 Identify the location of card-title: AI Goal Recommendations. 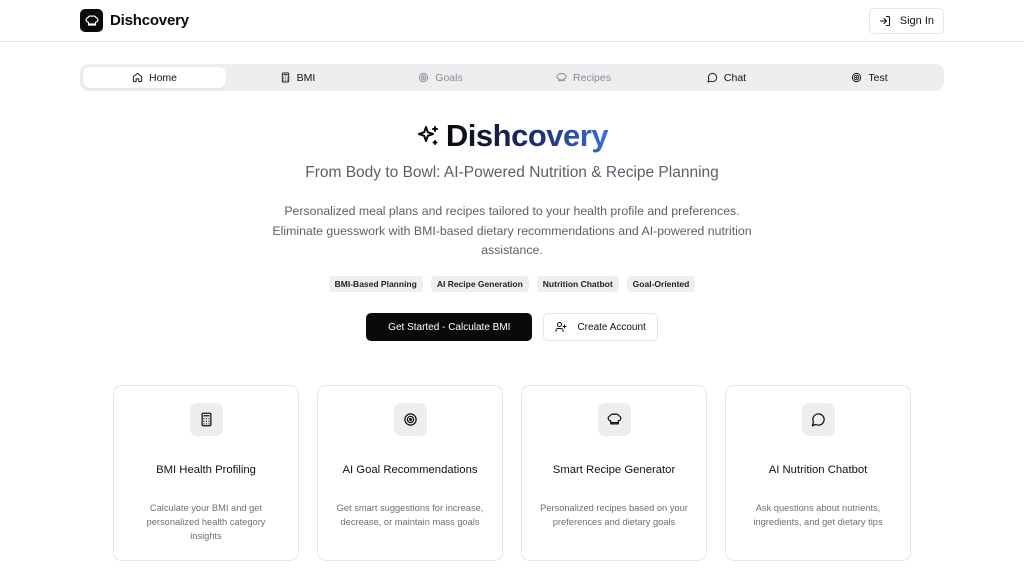
(410, 470).